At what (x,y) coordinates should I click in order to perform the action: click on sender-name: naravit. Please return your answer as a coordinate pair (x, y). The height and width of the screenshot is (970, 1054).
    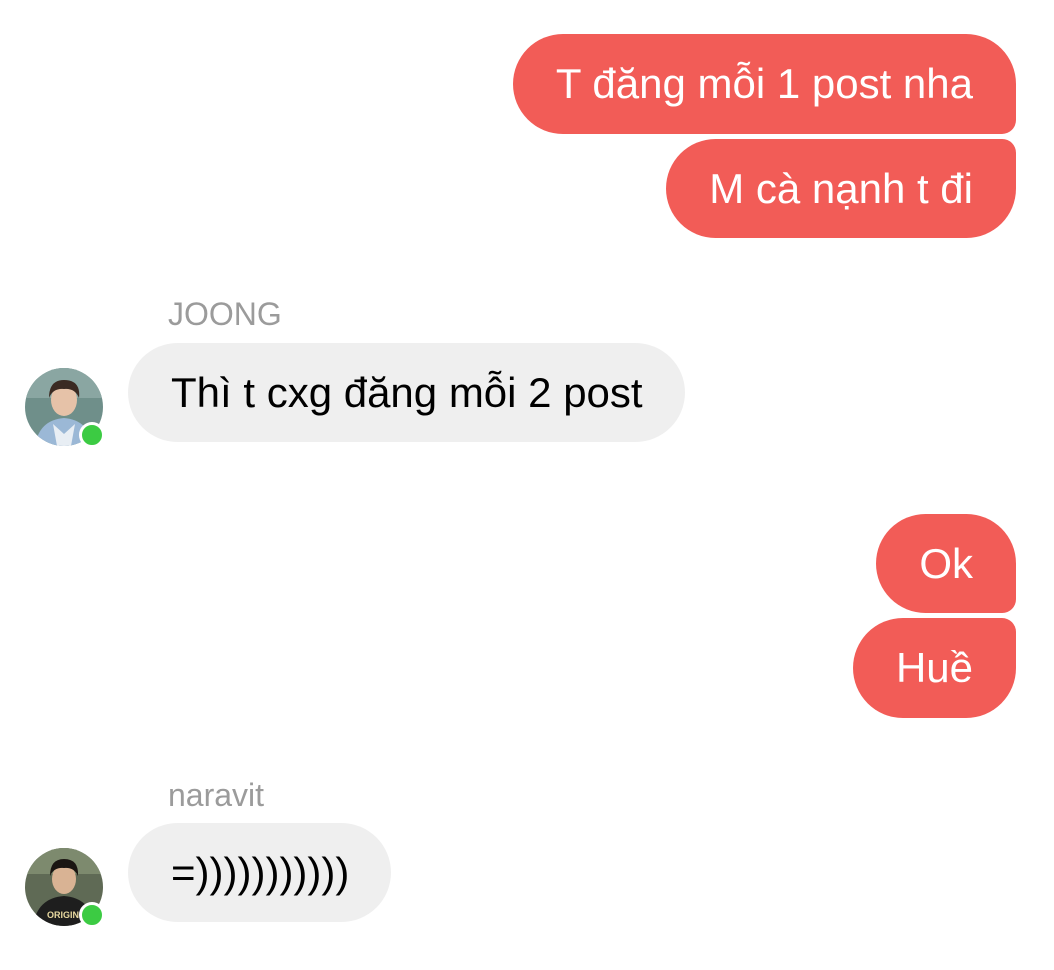
    Looking at the image, I should click on (216, 795).